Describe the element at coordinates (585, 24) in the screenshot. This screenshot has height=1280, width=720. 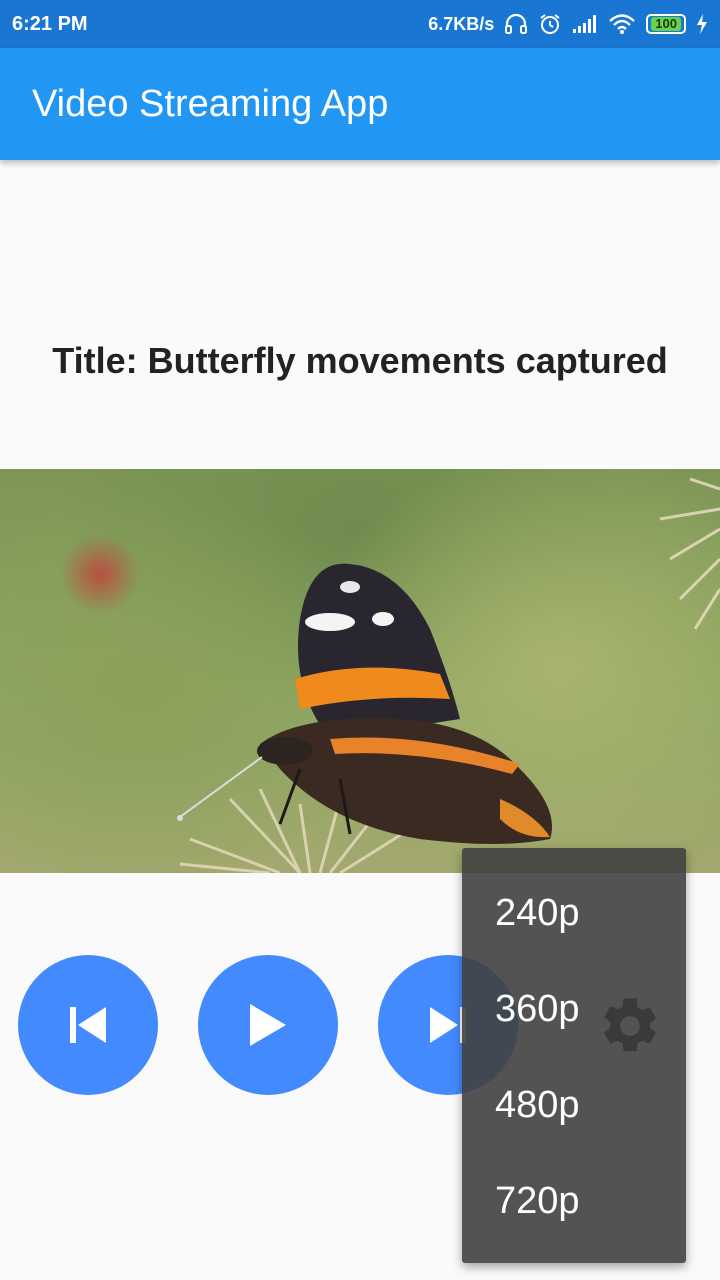
I see `signal-icon` at that location.